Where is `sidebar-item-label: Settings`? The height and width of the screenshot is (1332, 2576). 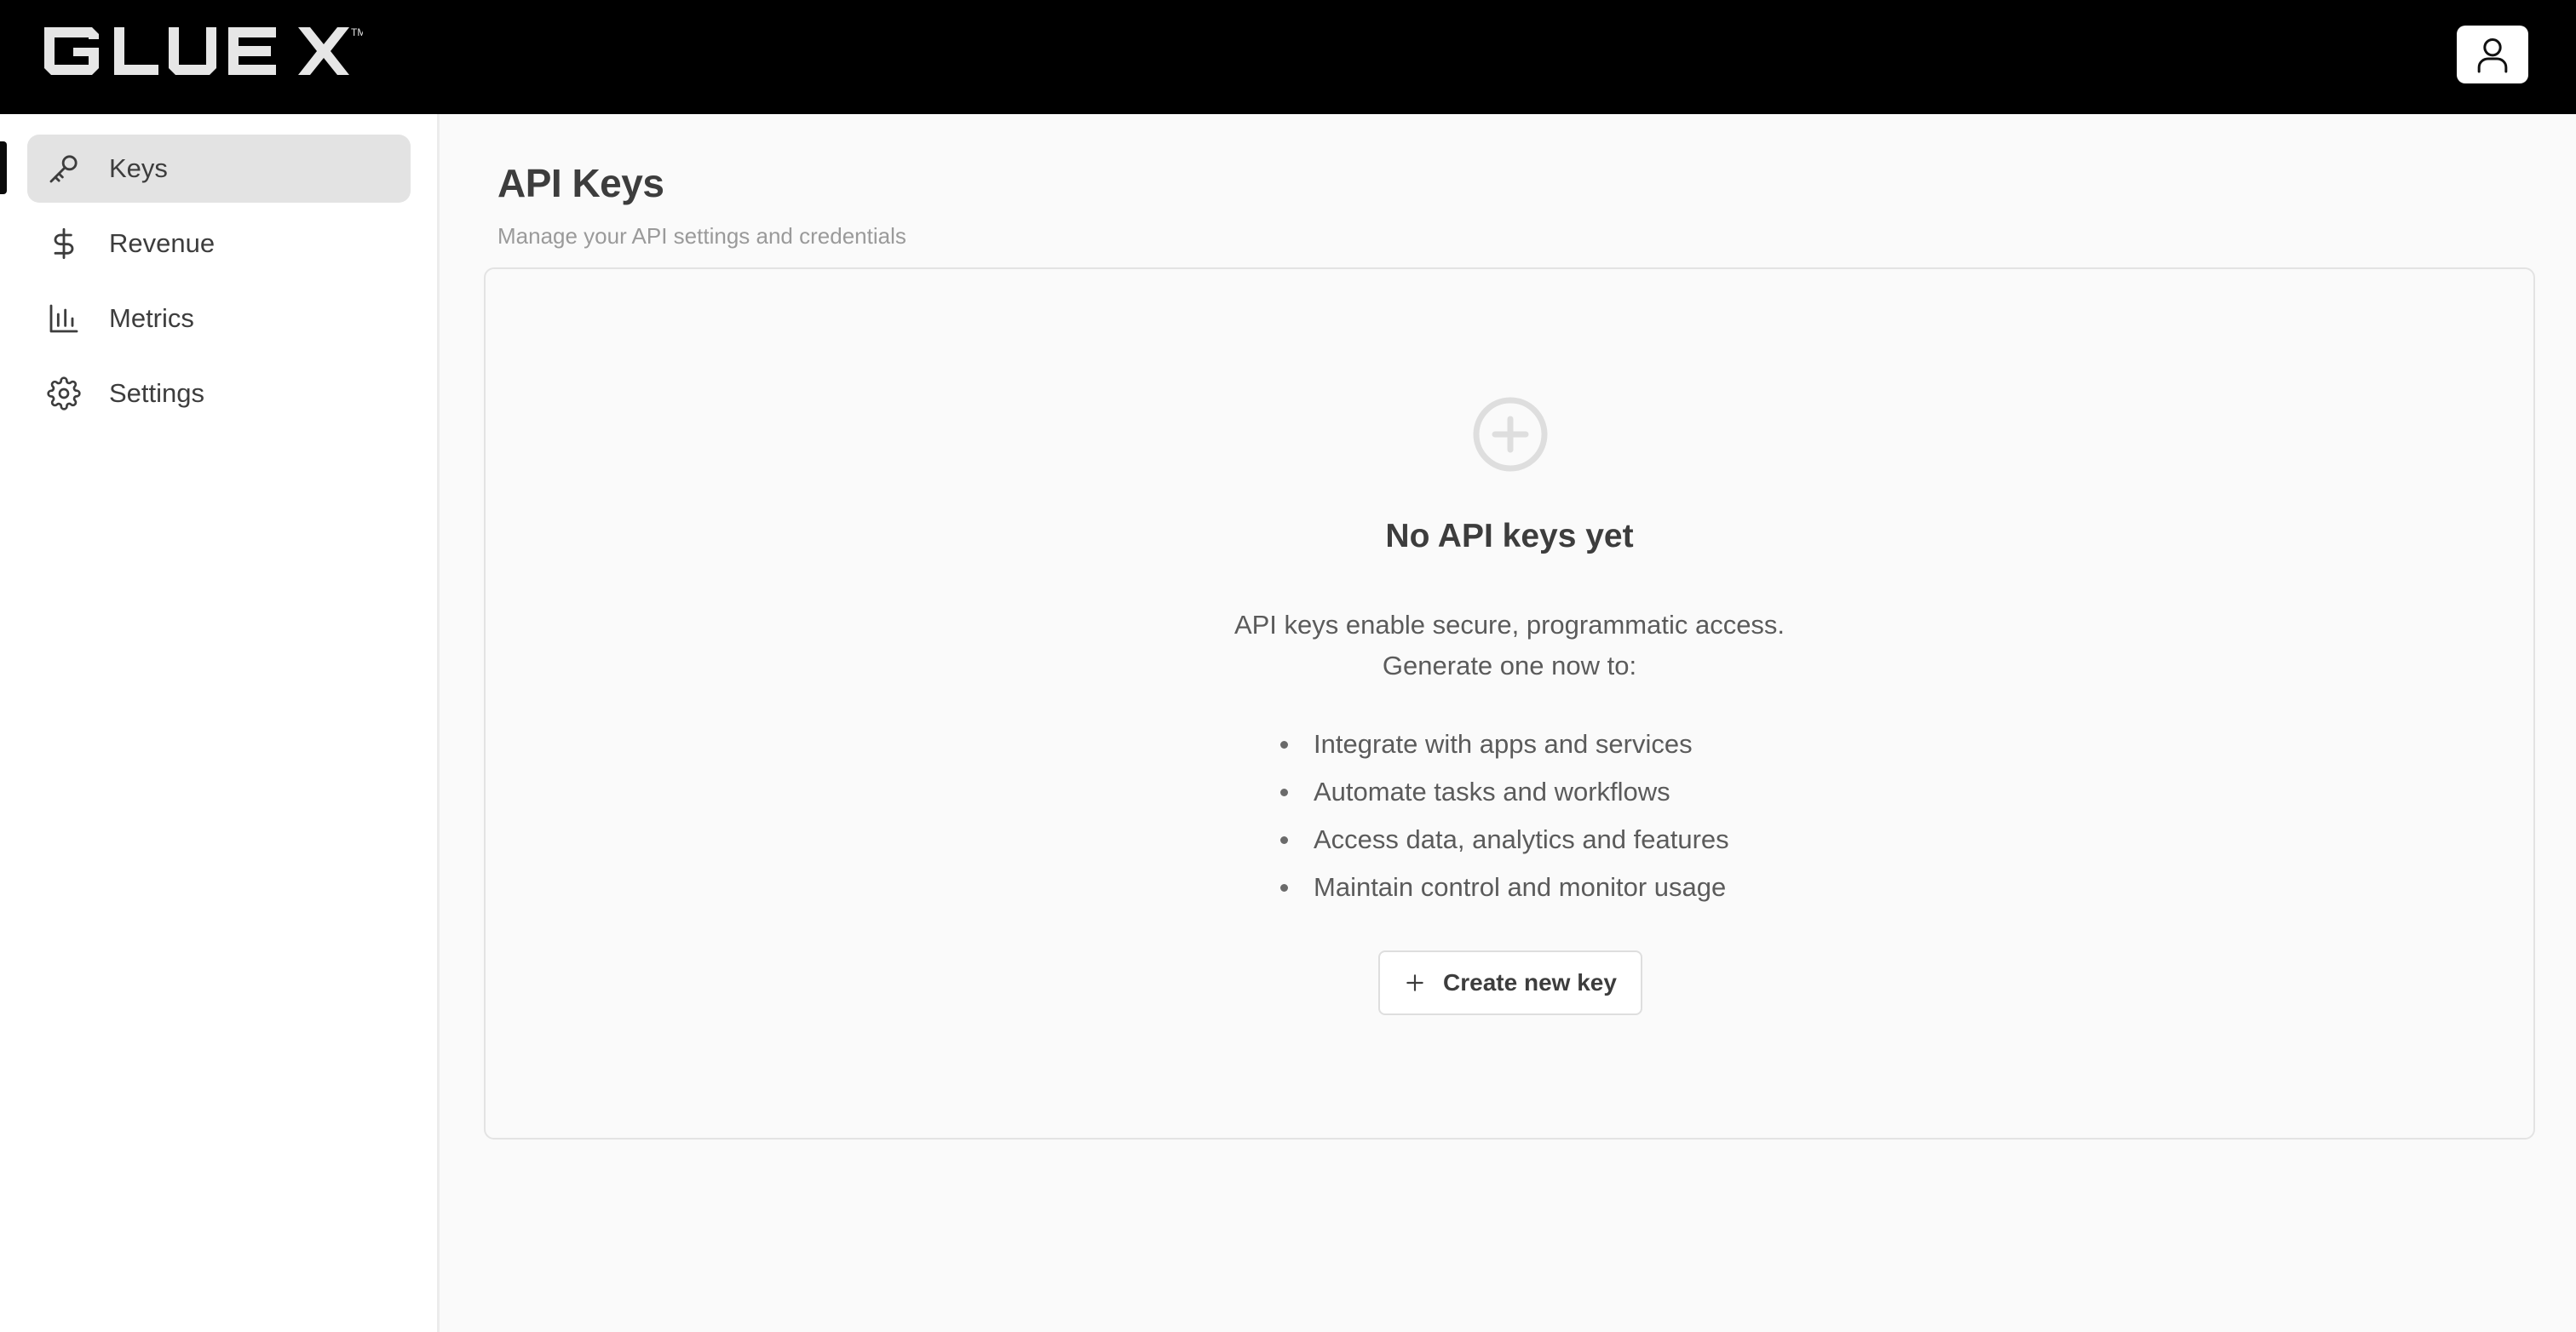 sidebar-item-label: Settings is located at coordinates (157, 393).